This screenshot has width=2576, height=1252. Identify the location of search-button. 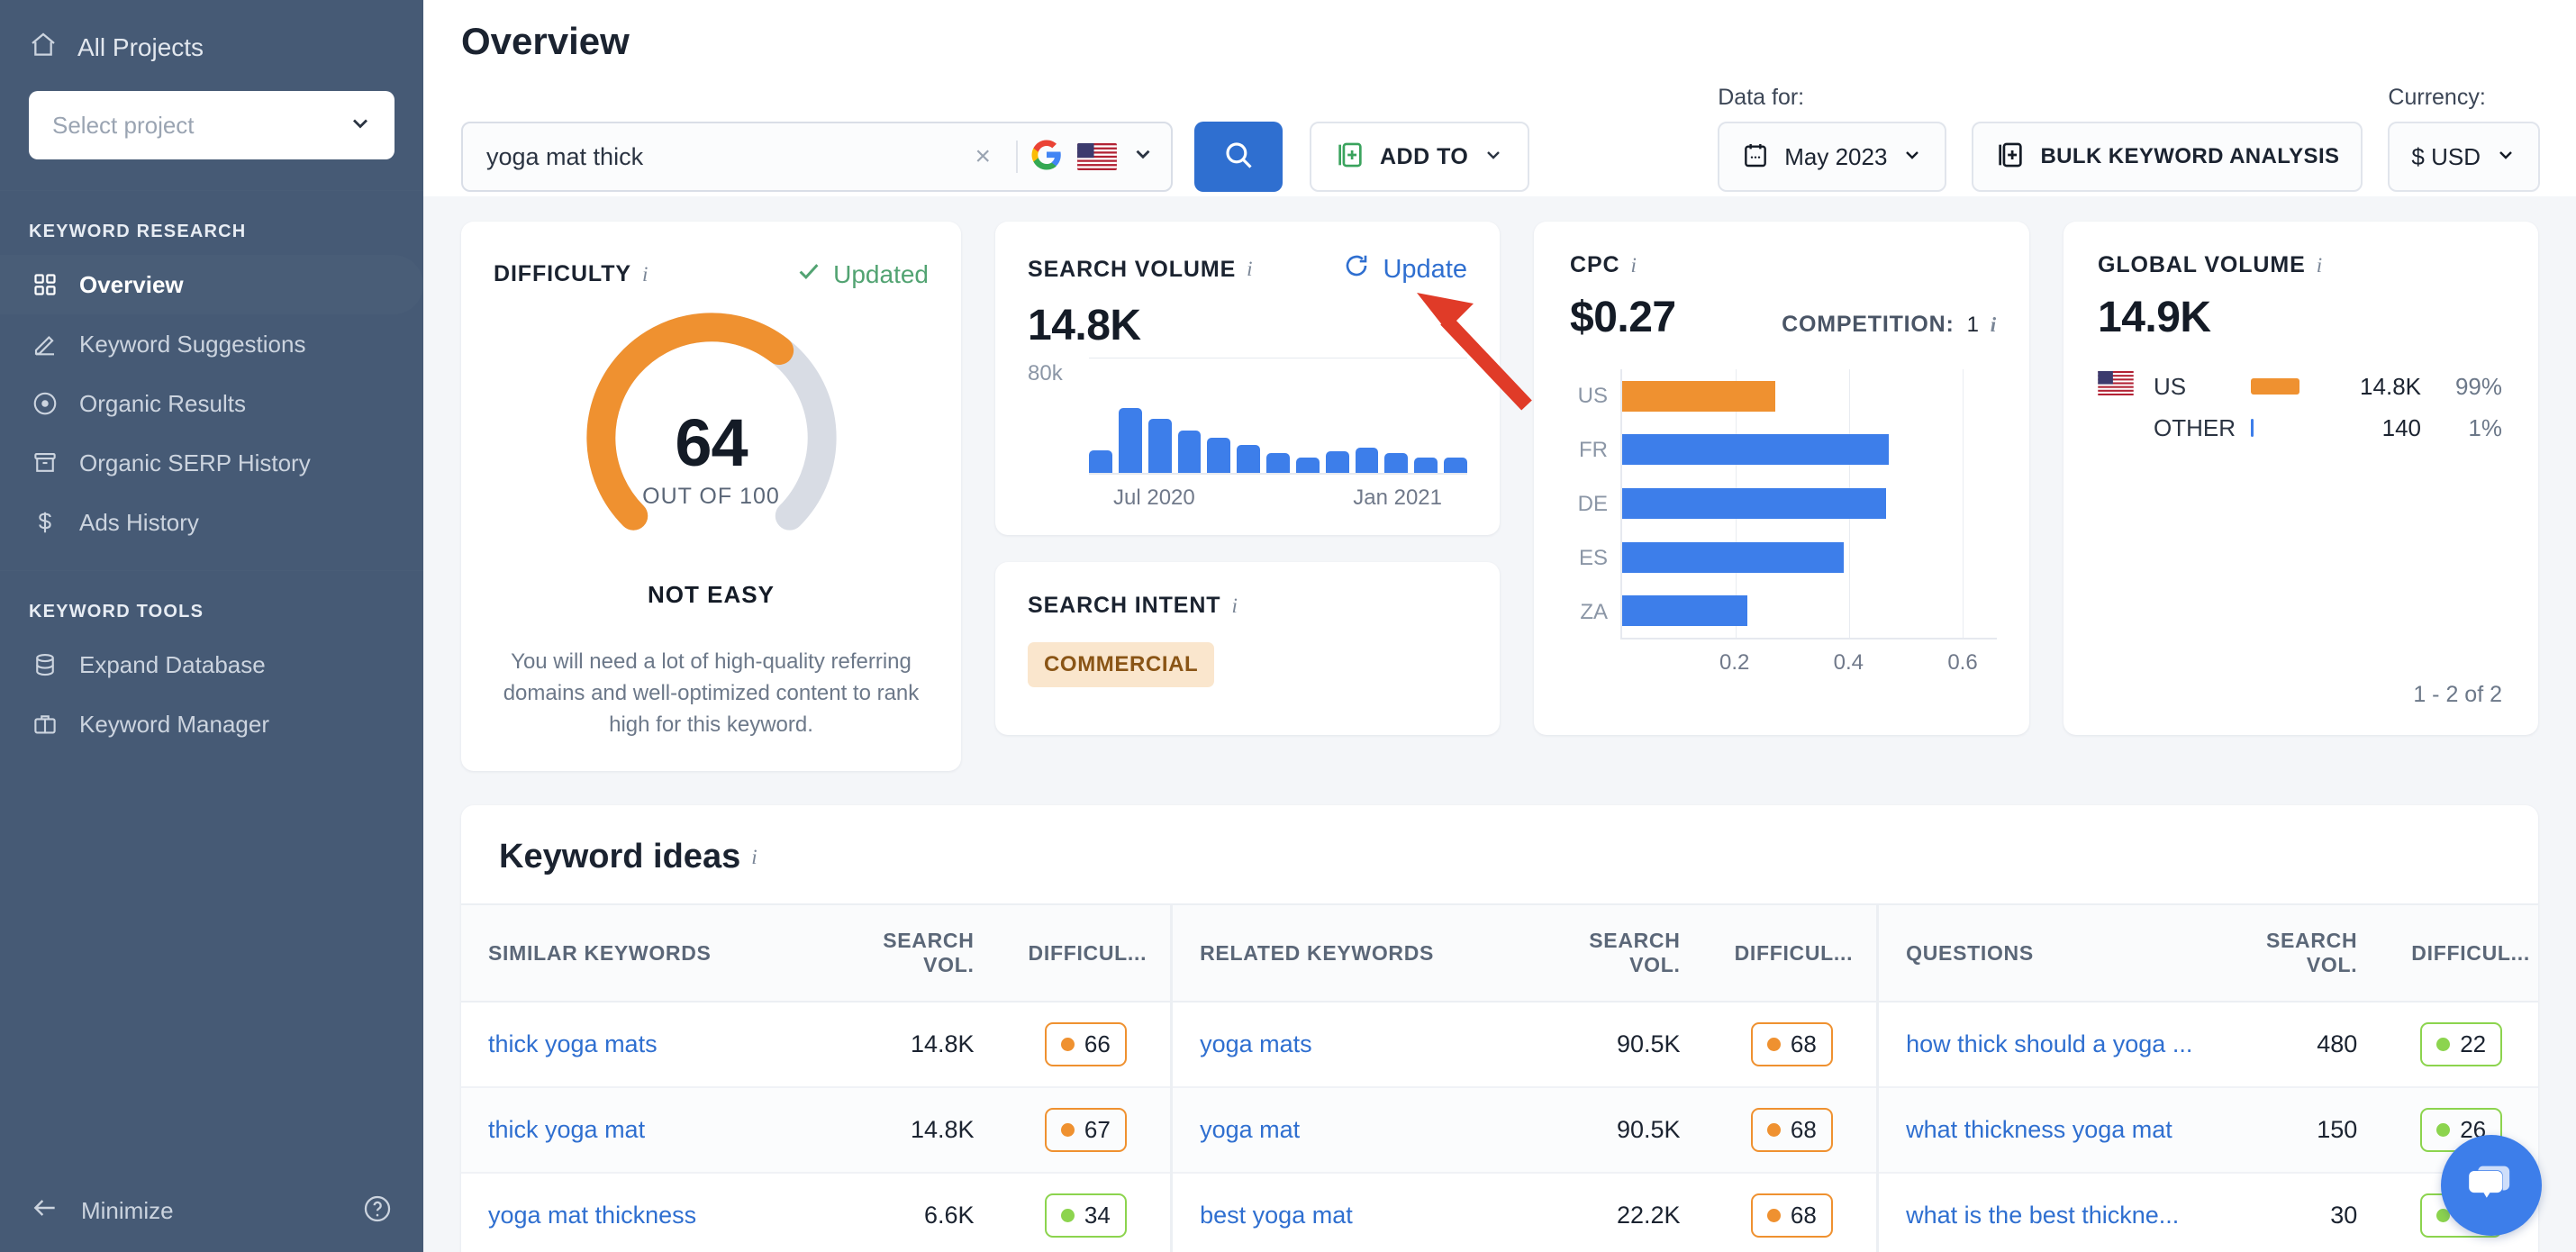
(1238, 157).